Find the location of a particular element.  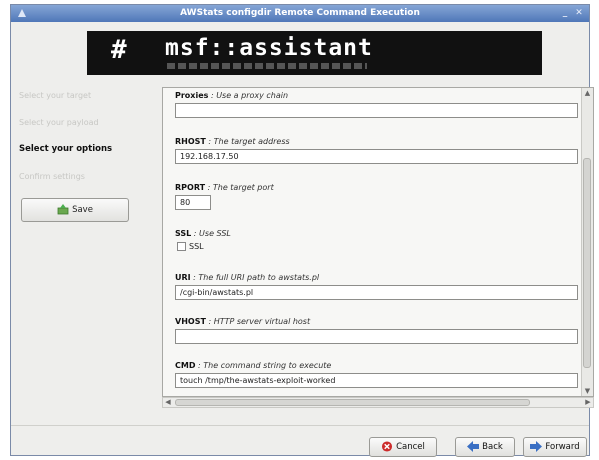

cancel-button: Cancel is located at coordinates (403, 447).